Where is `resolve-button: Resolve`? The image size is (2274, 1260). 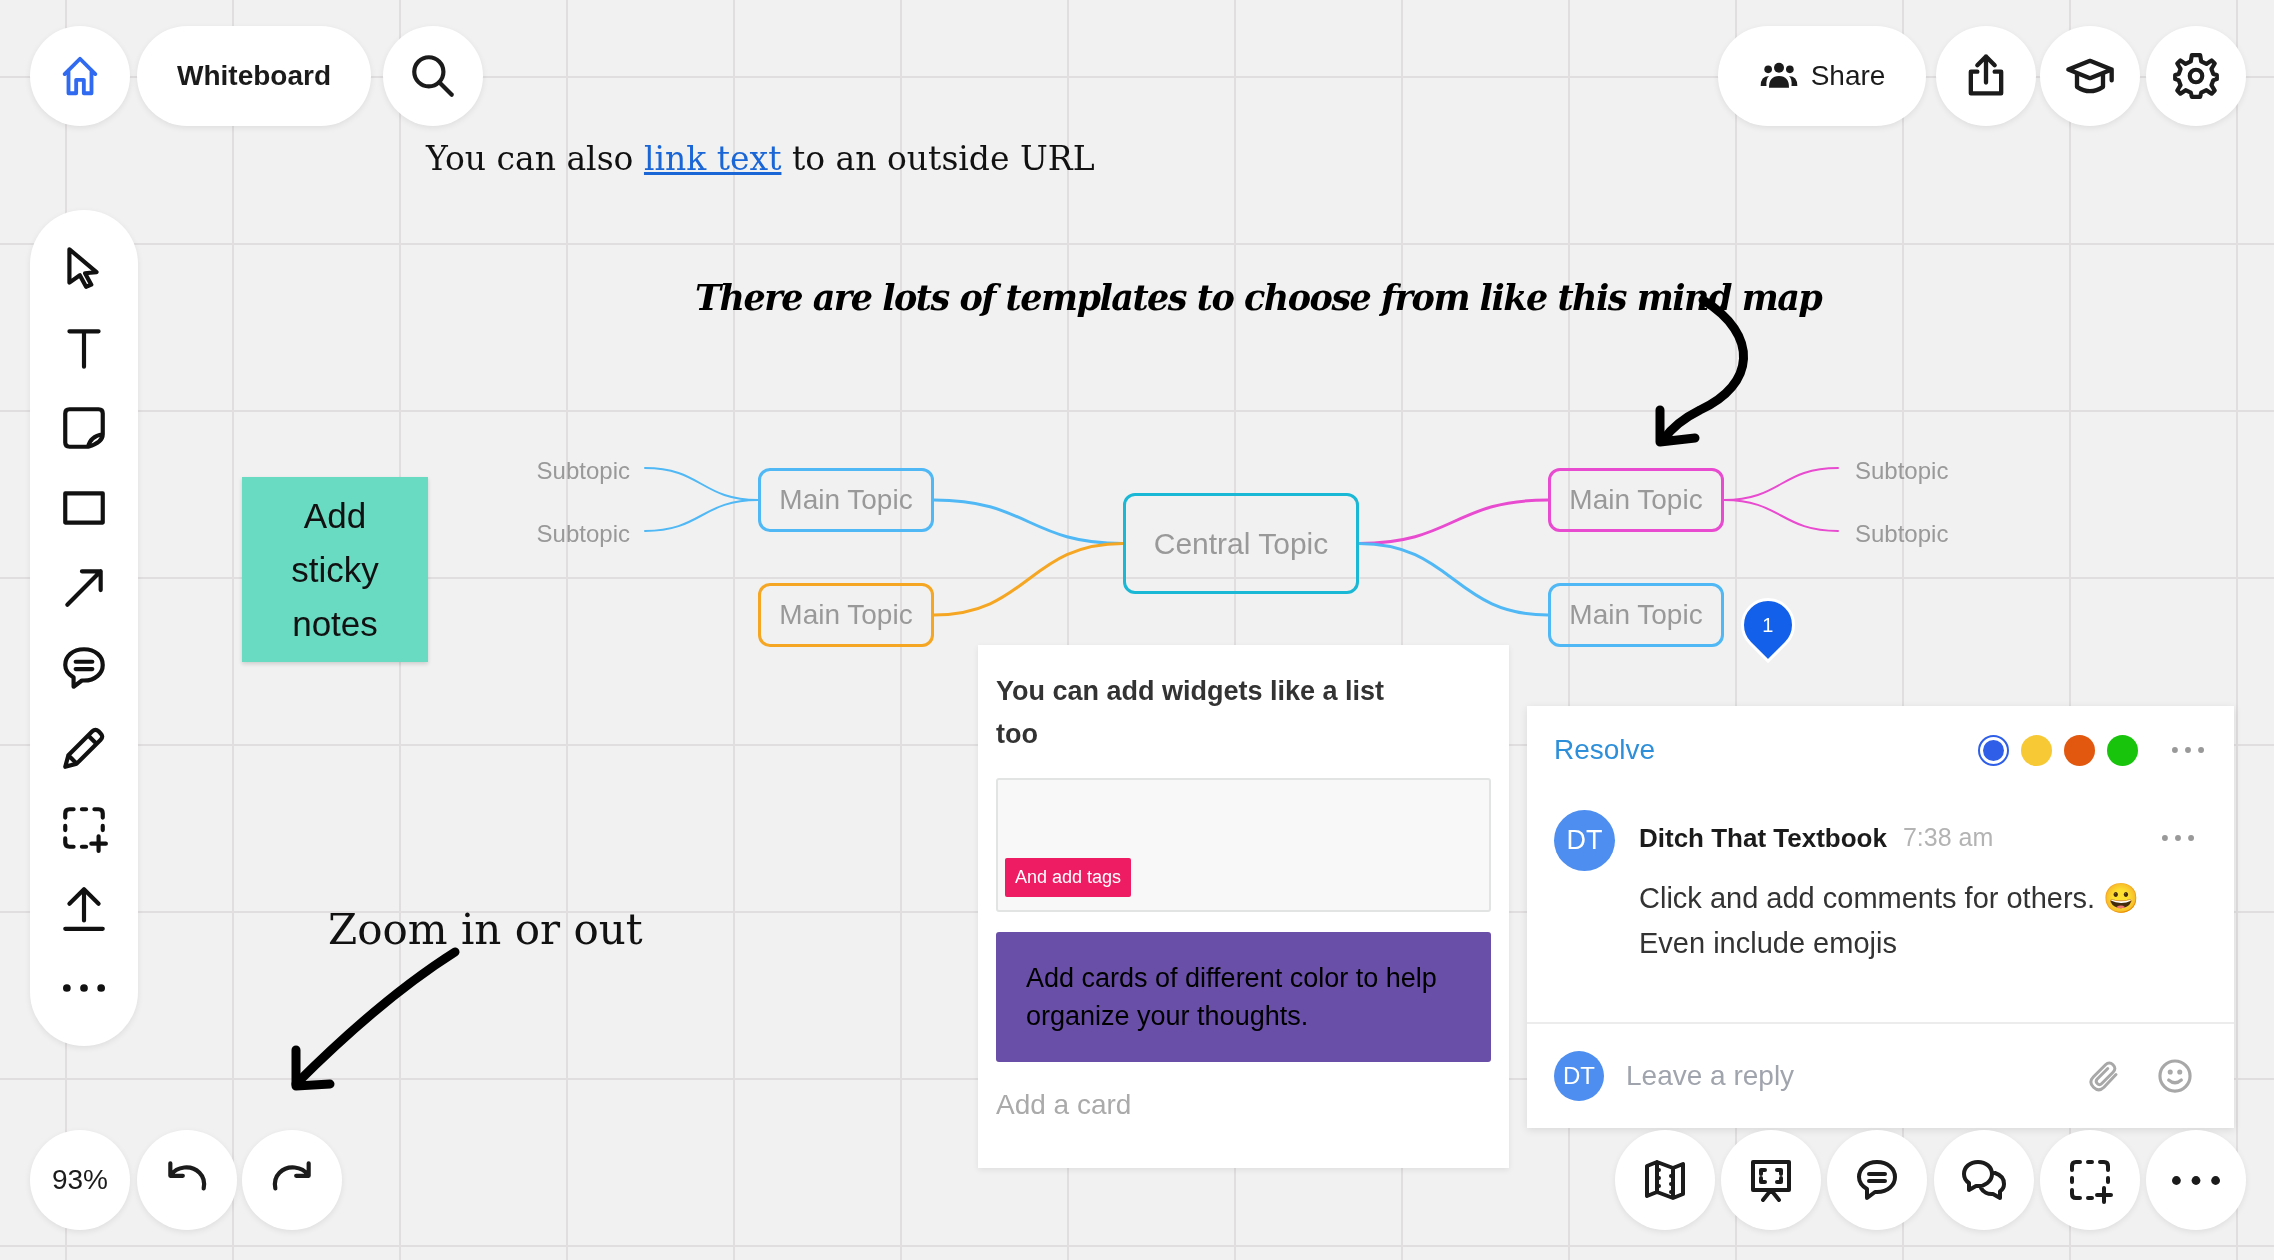 resolve-button: Resolve is located at coordinates (1605, 750).